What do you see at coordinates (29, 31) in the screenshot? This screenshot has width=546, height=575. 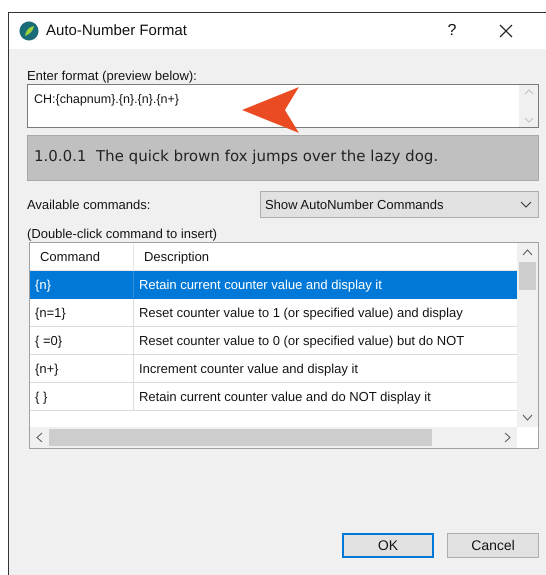 I see `leaf-logo-icon` at bounding box center [29, 31].